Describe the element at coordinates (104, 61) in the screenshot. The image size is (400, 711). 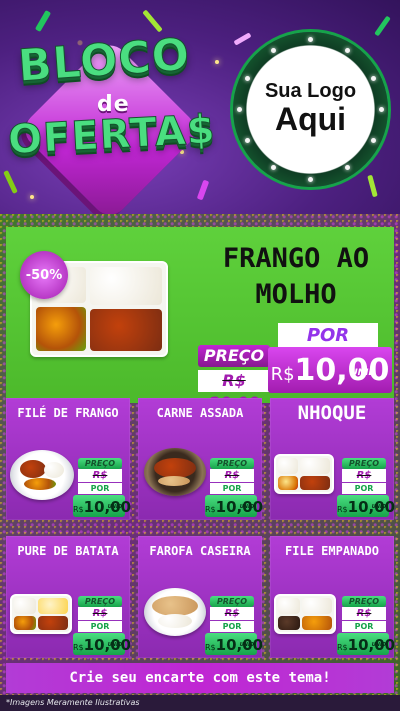
I see `title-bloco: BLOCO` at that location.